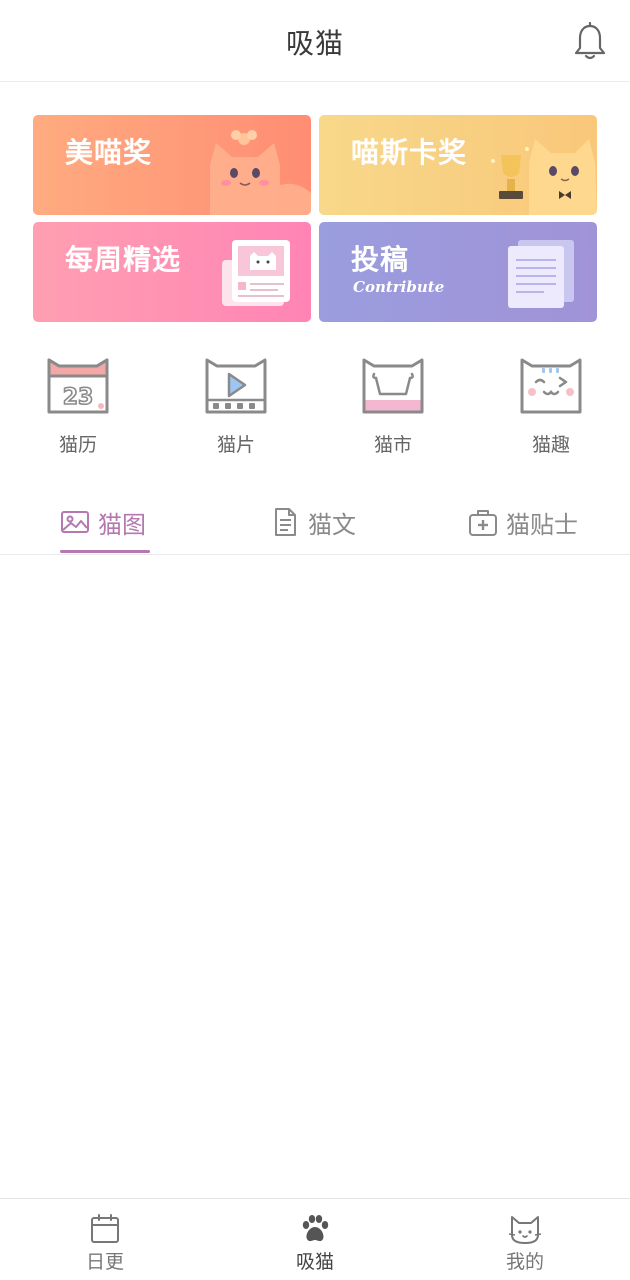 This screenshot has width=630, height=1280. I want to click on tab-cat-tips: 猫贴士, so click(523, 522).